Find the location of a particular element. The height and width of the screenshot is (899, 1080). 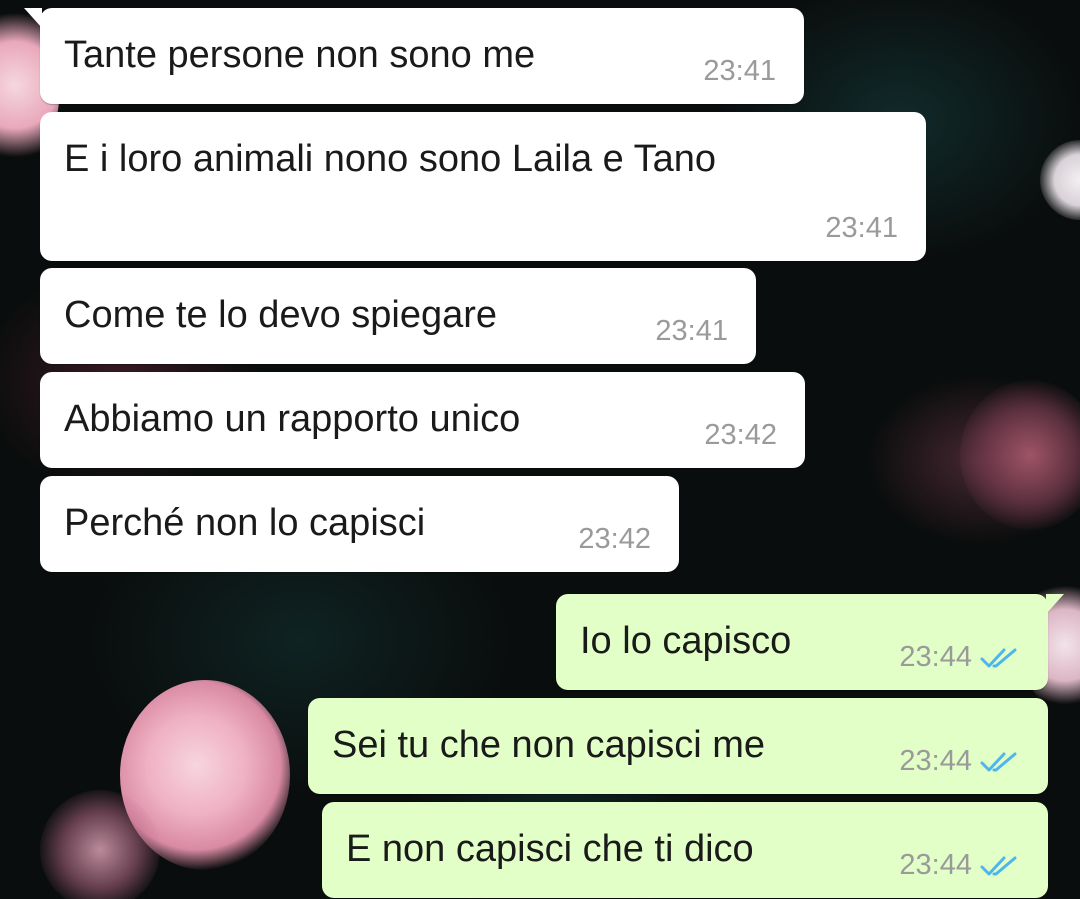

white-petal-decoration is located at coordinates (1060, 180).